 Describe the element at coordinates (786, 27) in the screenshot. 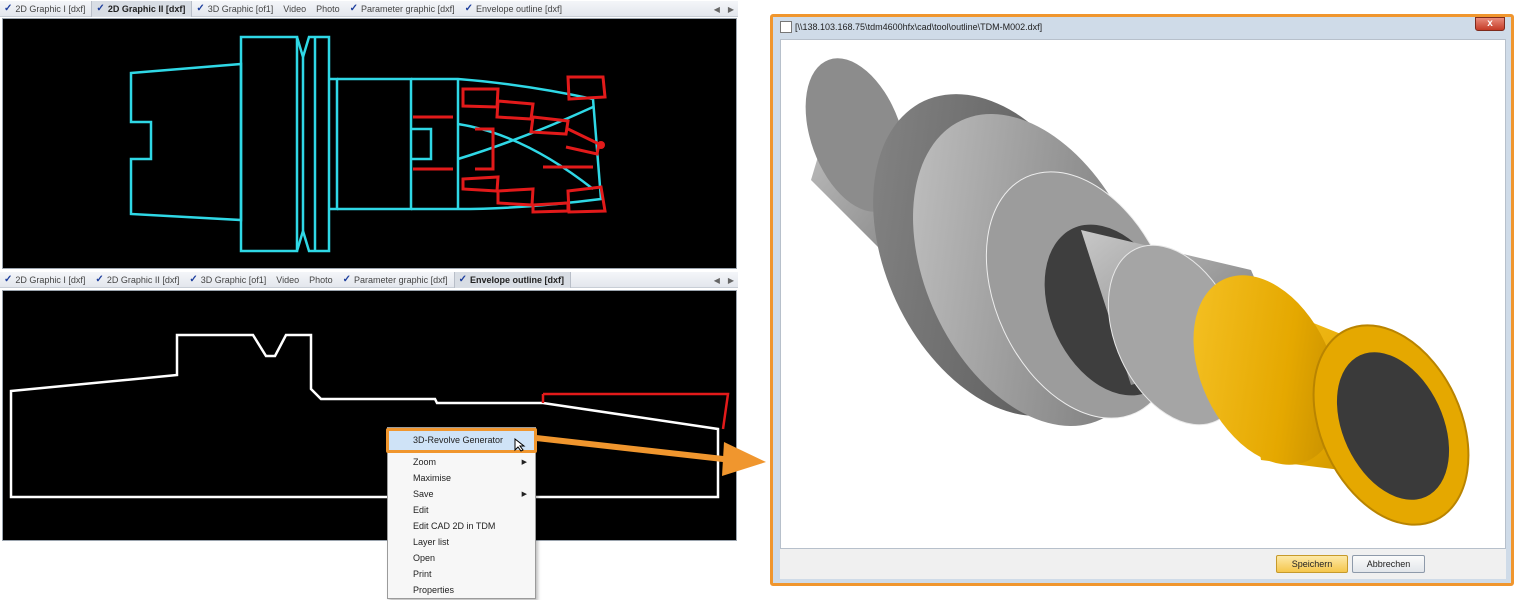

I see `window-icon` at that location.